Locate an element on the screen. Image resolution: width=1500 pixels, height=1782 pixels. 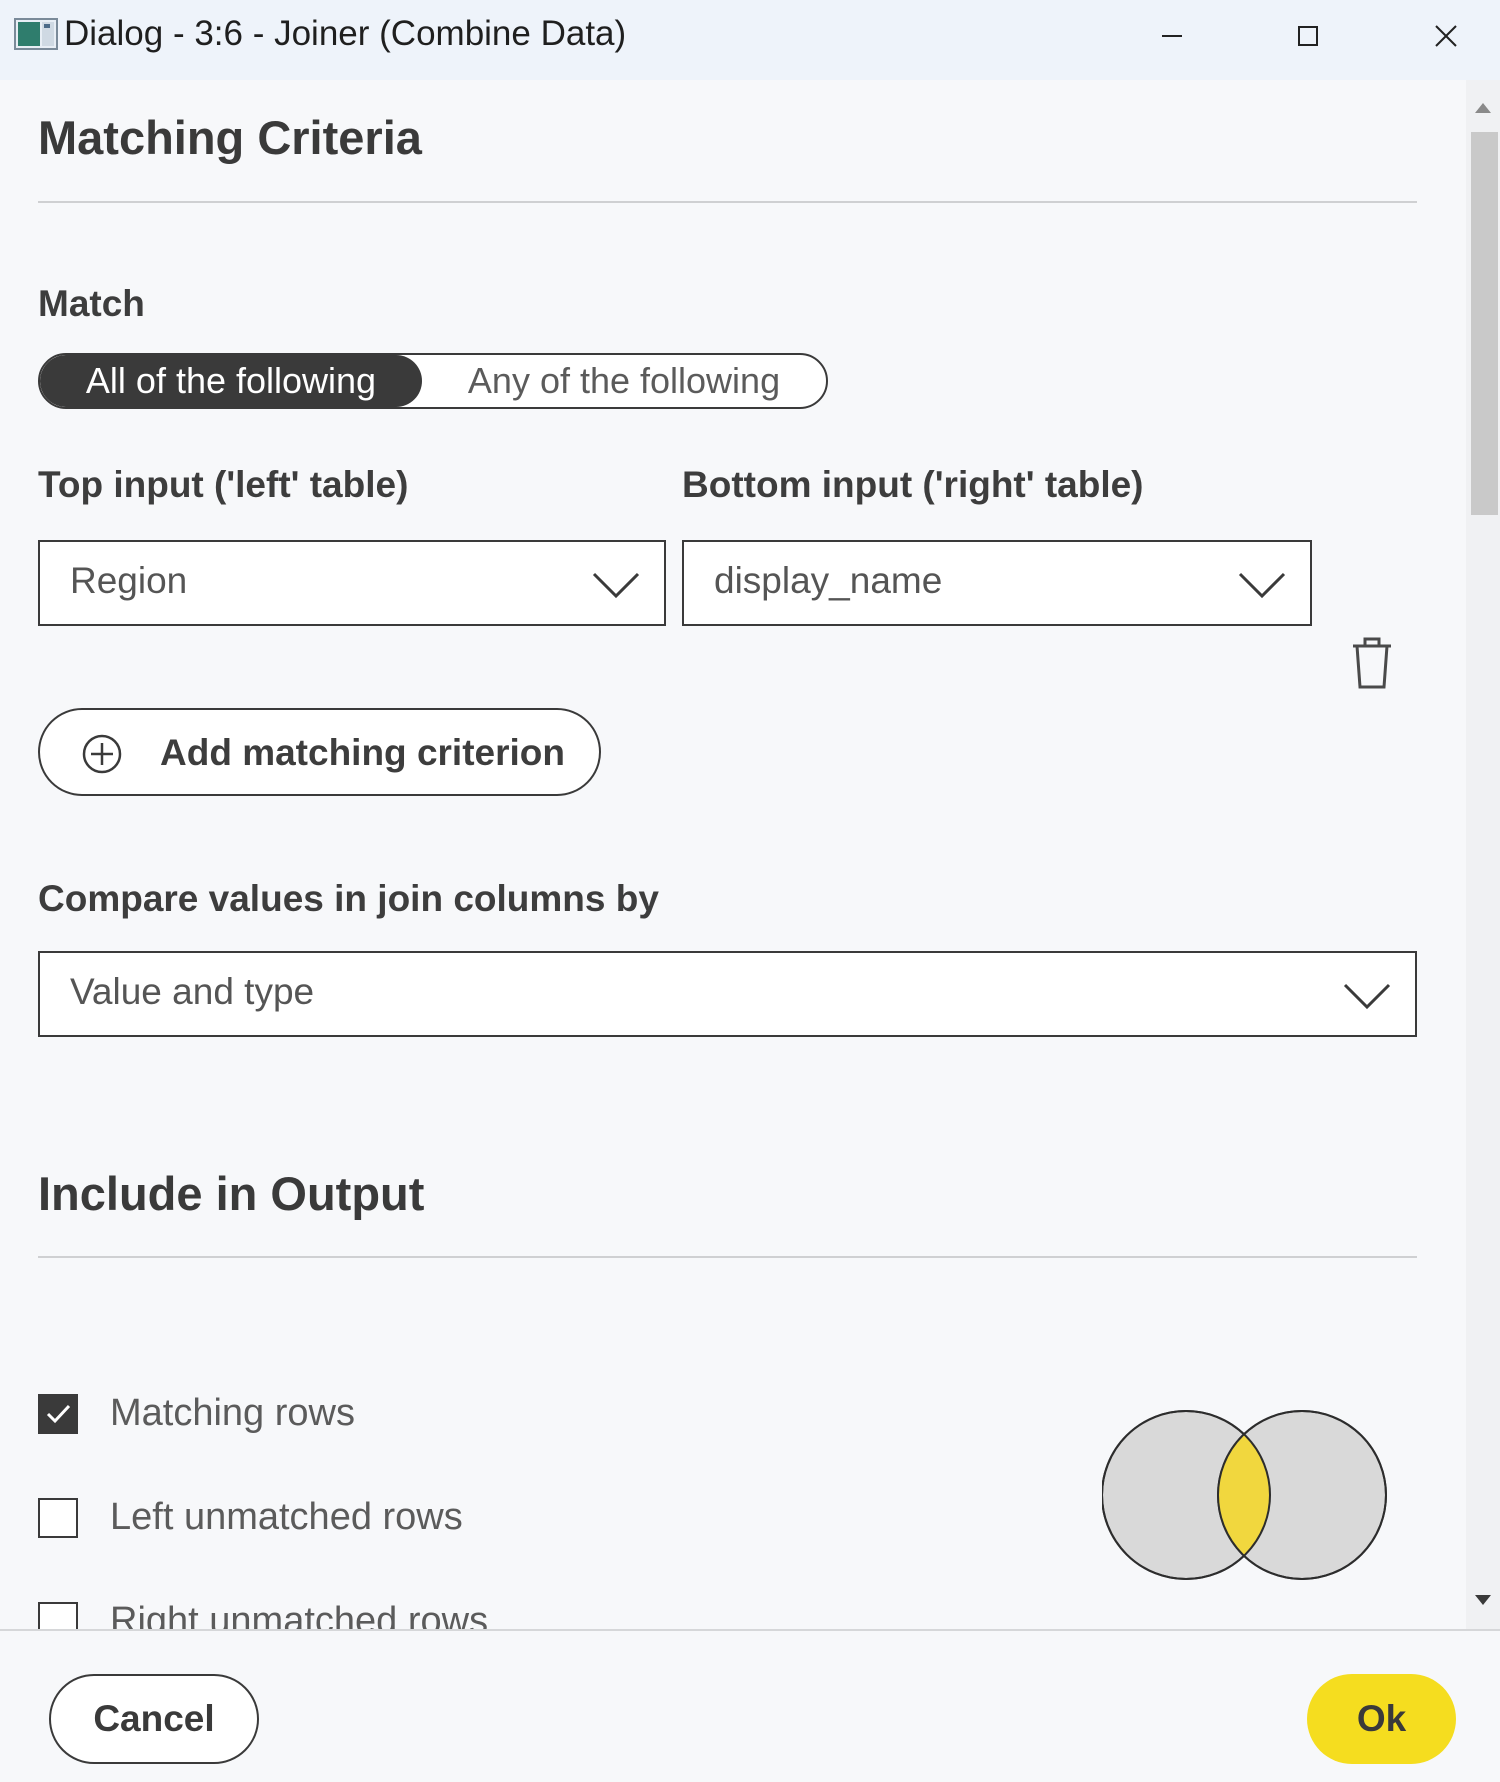
right-column-value: display_name is located at coordinates (828, 580).